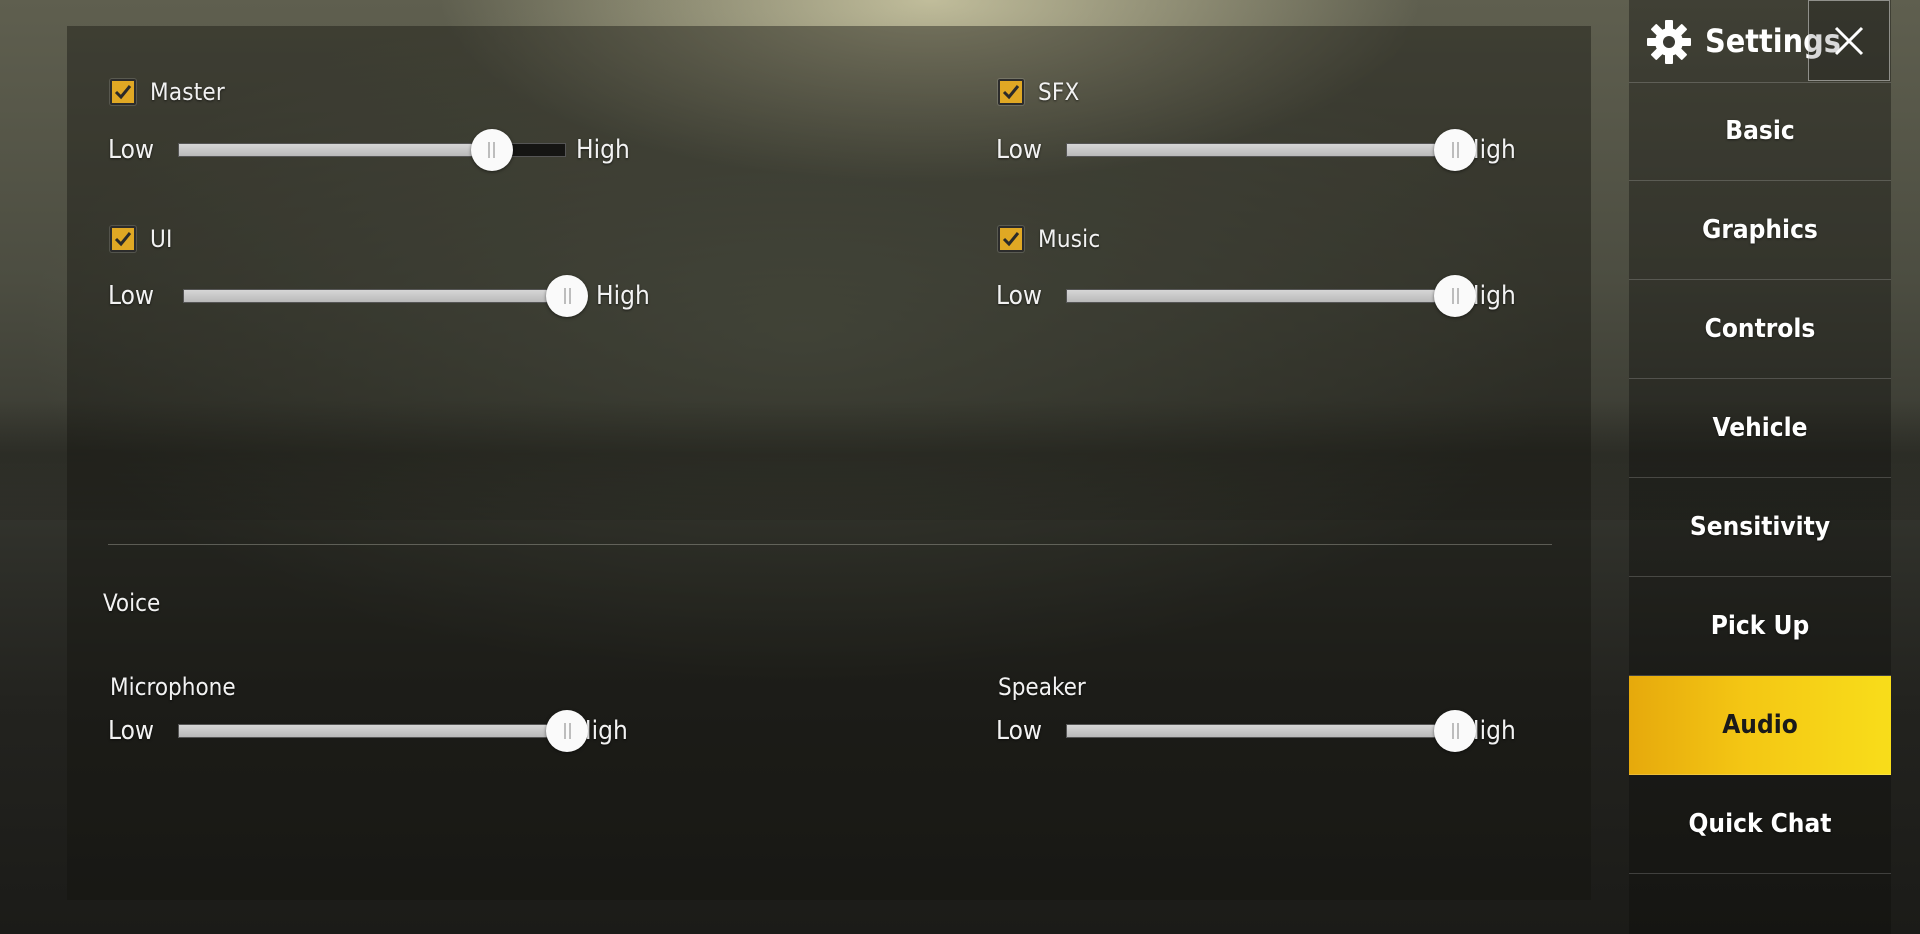 This screenshot has width=1920, height=934. I want to click on microphone-low-label: Low, so click(131, 731).